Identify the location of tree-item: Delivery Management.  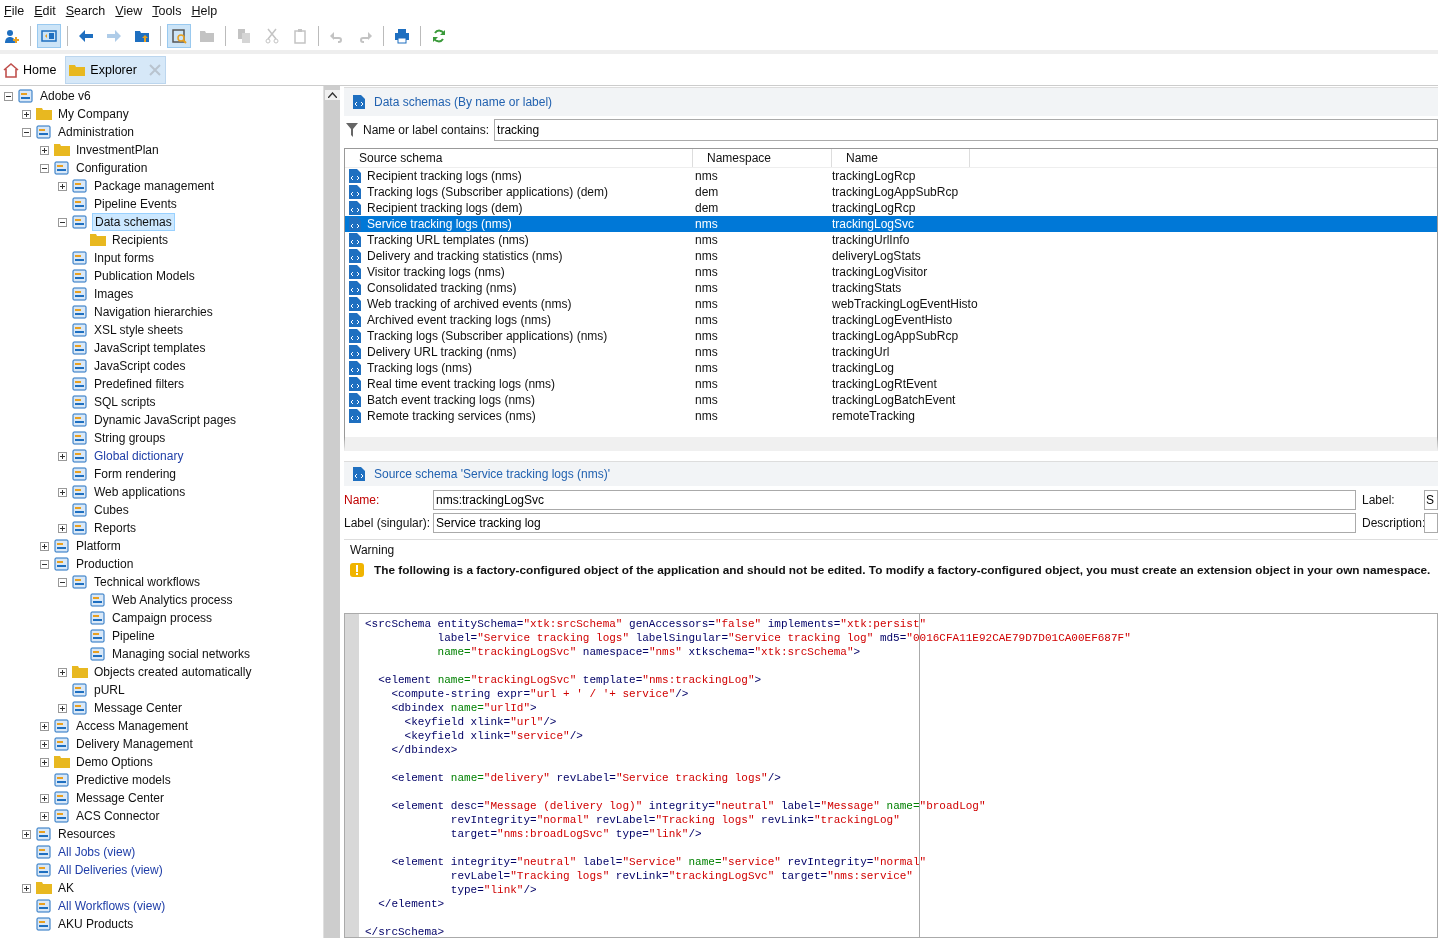
(134, 744).